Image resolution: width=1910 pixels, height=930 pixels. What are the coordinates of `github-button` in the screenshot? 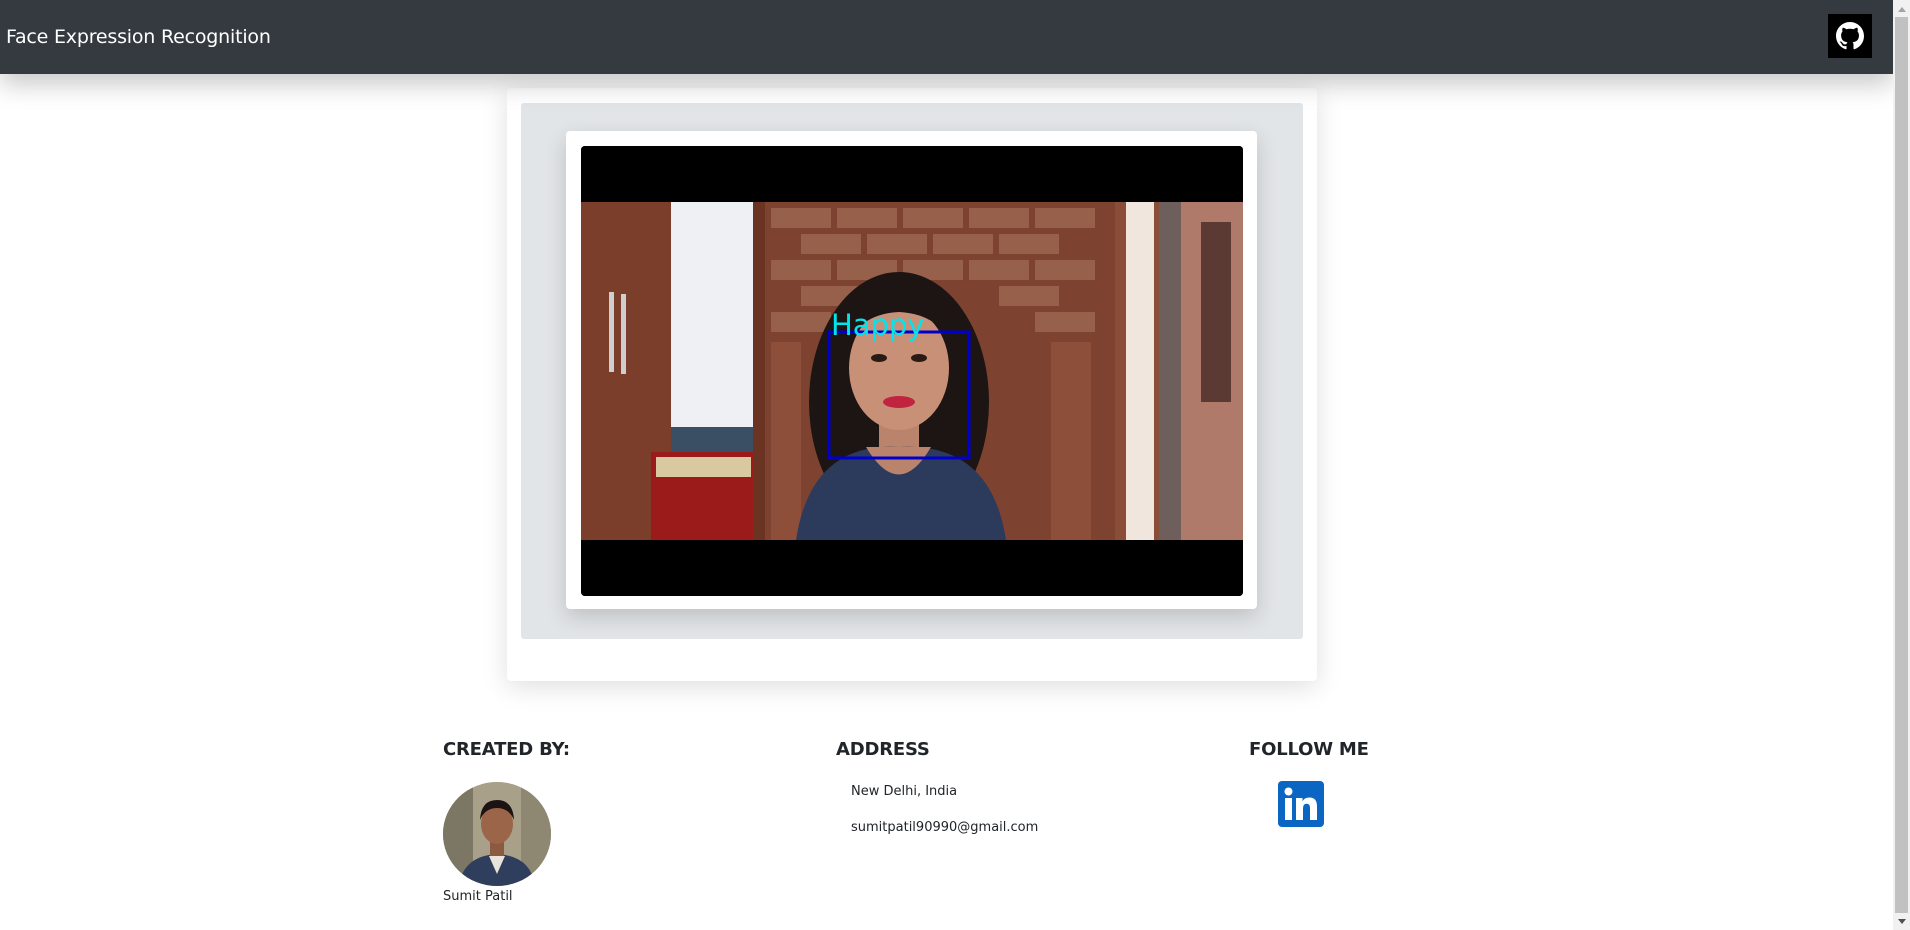 It's located at (1850, 36).